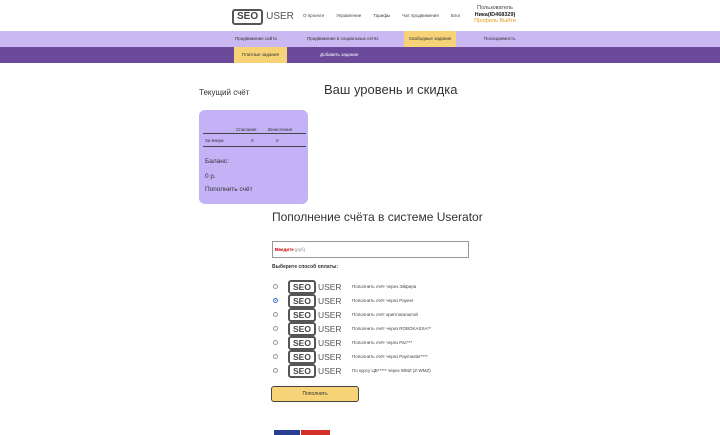 This screenshot has width=720, height=435. What do you see at coordinates (300, 249) in the screenshot?
I see `amount-unit: (руб)` at bounding box center [300, 249].